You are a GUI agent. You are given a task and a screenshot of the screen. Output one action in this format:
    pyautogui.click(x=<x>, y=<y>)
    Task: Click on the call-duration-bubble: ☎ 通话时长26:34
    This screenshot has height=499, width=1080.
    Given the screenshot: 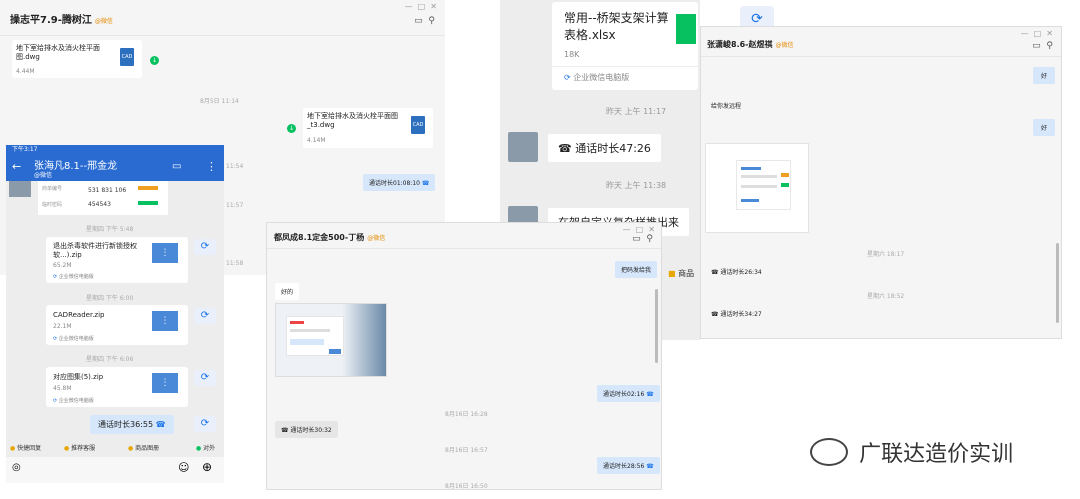 What is the action you would take?
    pyautogui.click(x=736, y=271)
    